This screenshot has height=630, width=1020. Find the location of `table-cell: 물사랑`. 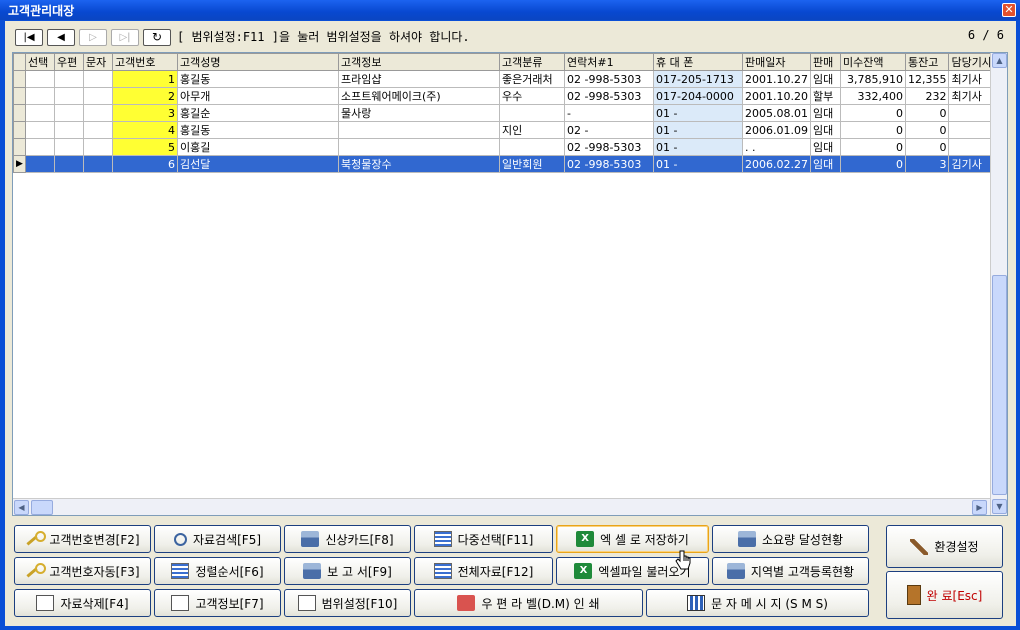

table-cell: 물사랑 is located at coordinates (419, 113).